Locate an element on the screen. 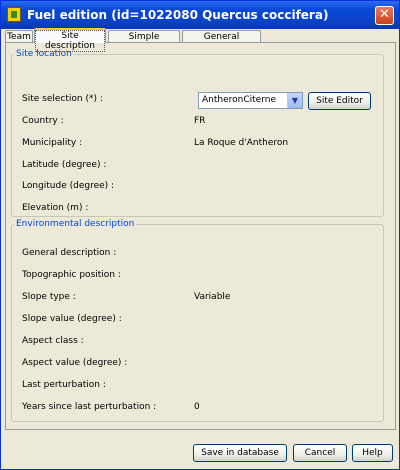  tab-label: Site description is located at coordinates (70, 41).